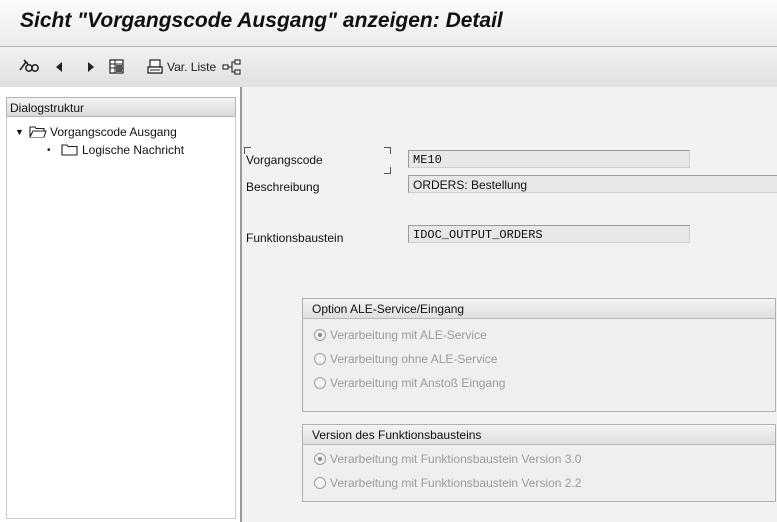 The image size is (777, 522). I want to click on funktionsbaustein-label: Funktionsbaustein, so click(295, 238).